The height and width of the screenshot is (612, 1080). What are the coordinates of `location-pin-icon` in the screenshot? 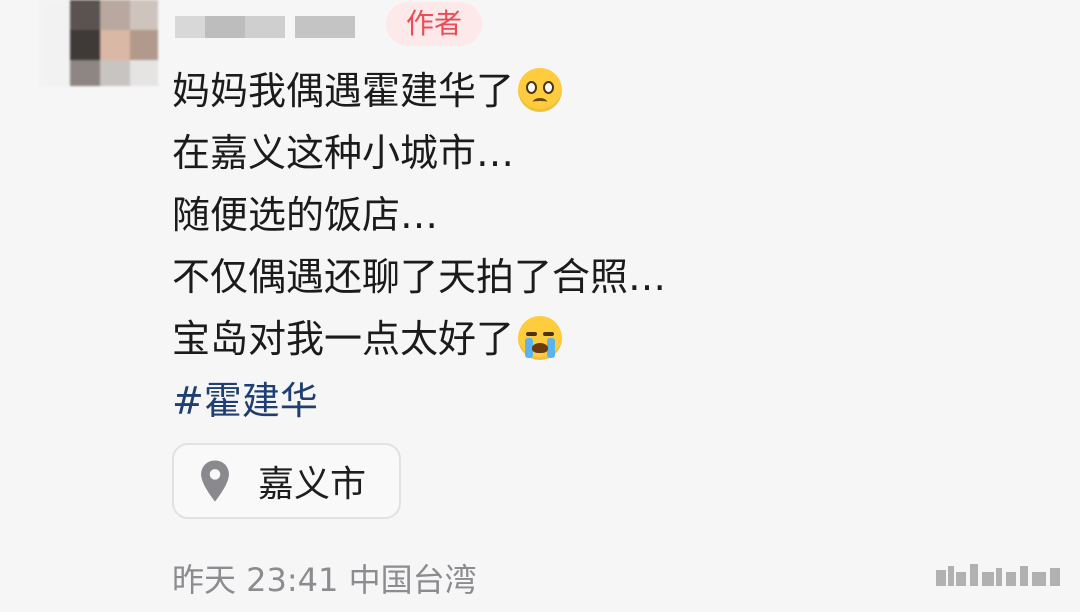 It's located at (215, 481).